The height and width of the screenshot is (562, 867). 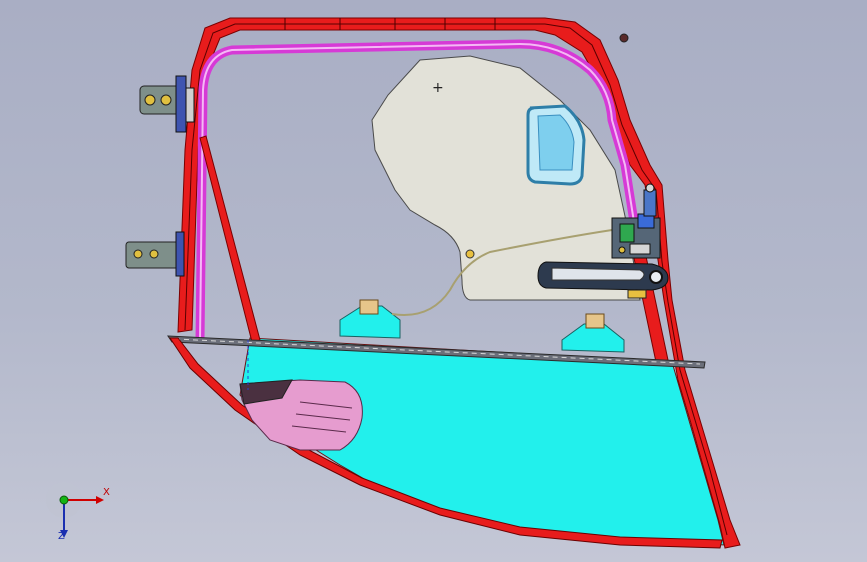 I want to click on coordinate-triad: X Z, so click(x=80, y=513).